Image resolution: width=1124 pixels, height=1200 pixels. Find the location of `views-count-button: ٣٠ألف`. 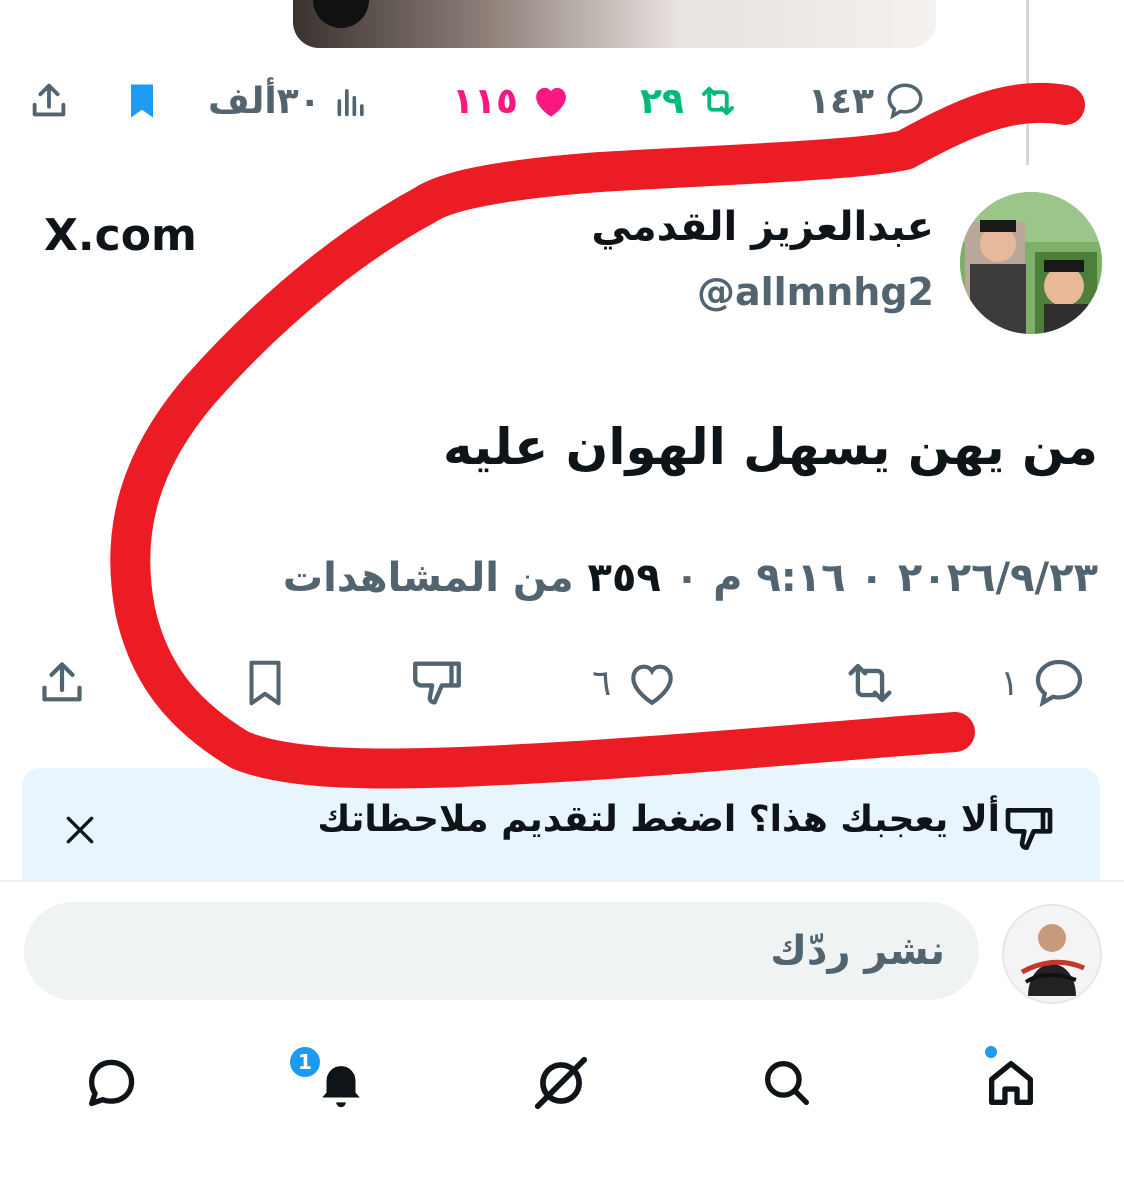

views-count-button: ٣٠ألف is located at coordinates (289, 101).